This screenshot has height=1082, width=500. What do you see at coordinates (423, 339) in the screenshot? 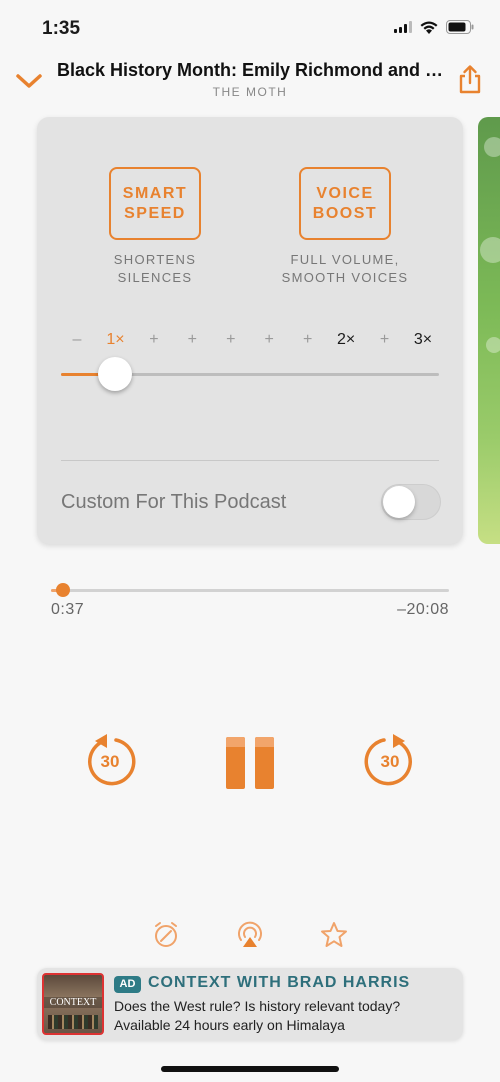
I see `speed-tick-9: 3×` at bounding box center [423, 339].